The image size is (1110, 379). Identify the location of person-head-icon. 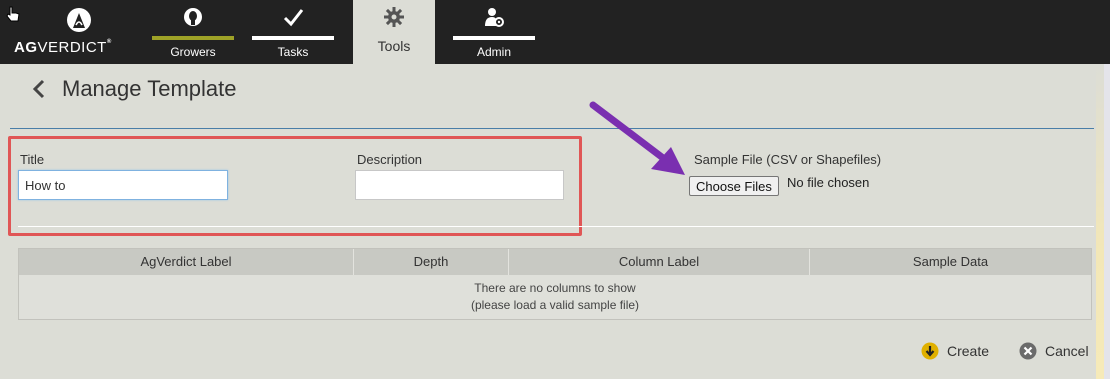
(193, 17).